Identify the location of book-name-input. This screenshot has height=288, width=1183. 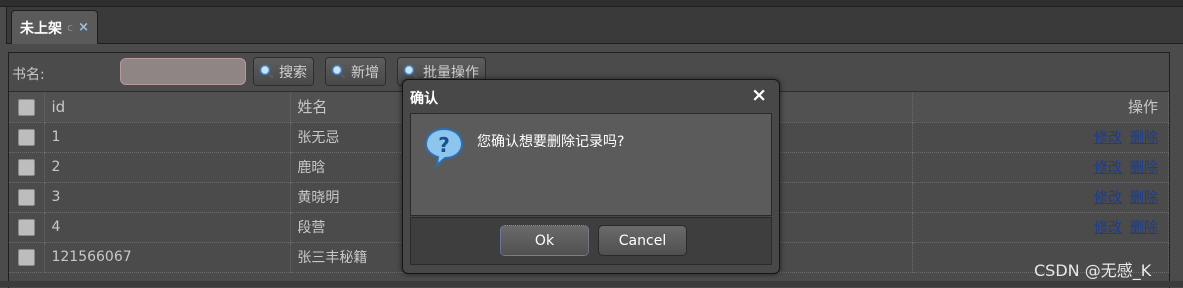
(183, 71).